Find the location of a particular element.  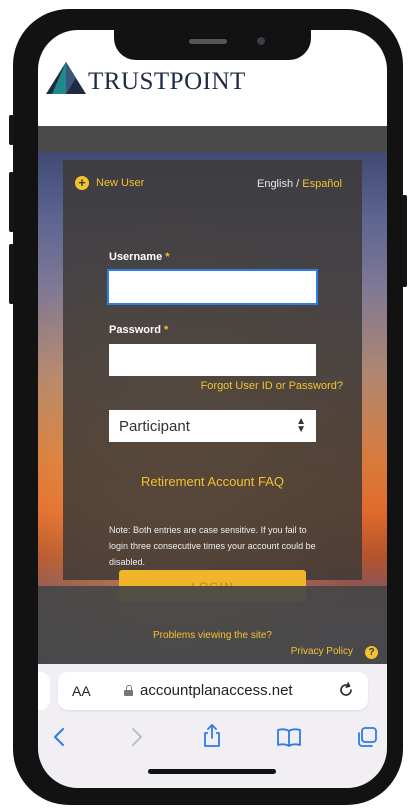

username-label: Username * is located at coordinates (139, 257).